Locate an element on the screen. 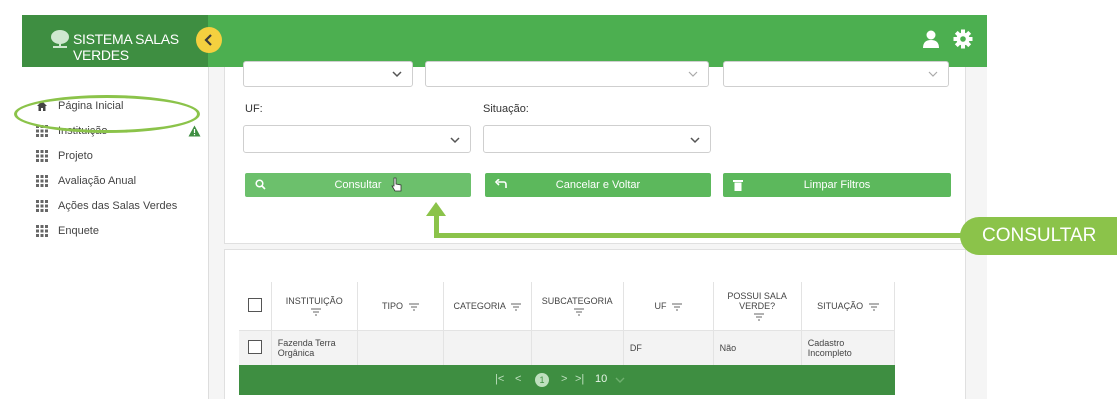 Image resolution: width=1117 pixels, height=417 pixels. pointer-arrow-line is located at coordinates (699, 235).